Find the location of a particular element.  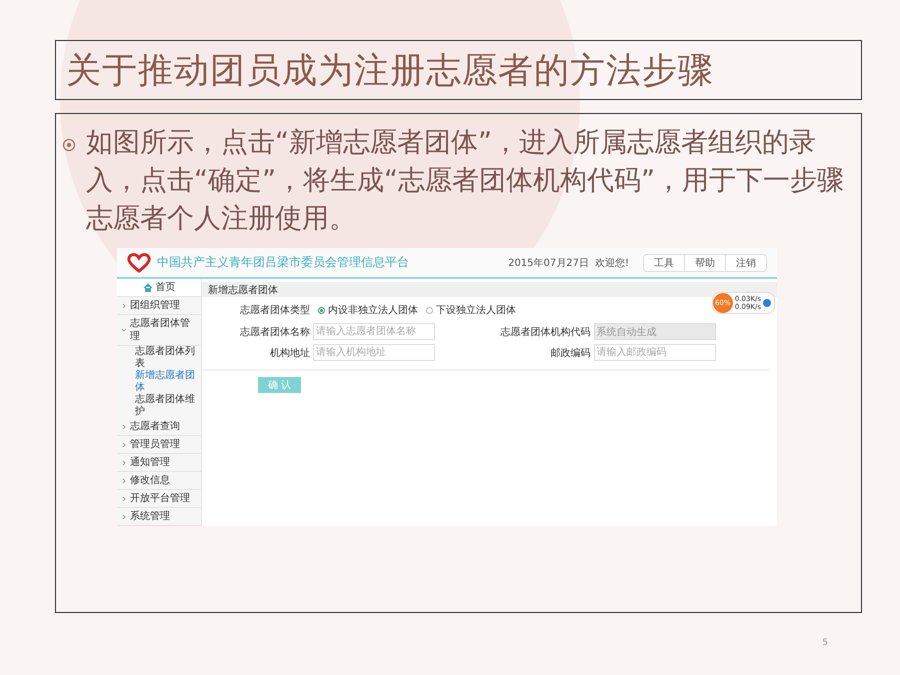

menu-label: 团组织管理 is located at coordinates (155, 305).